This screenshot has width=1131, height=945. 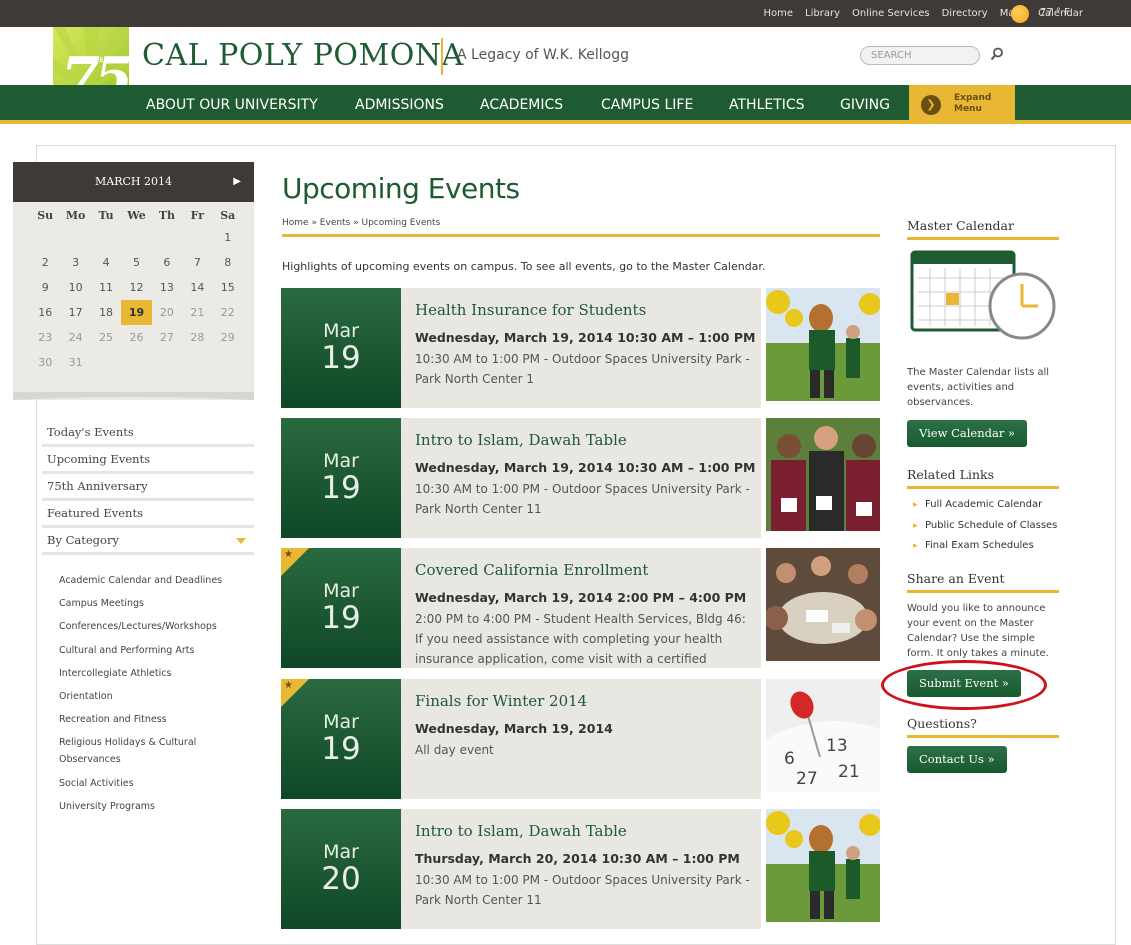 I want to click on category-conferences: Conferences/Lectures/Workshops, so click(x=159, y=629).